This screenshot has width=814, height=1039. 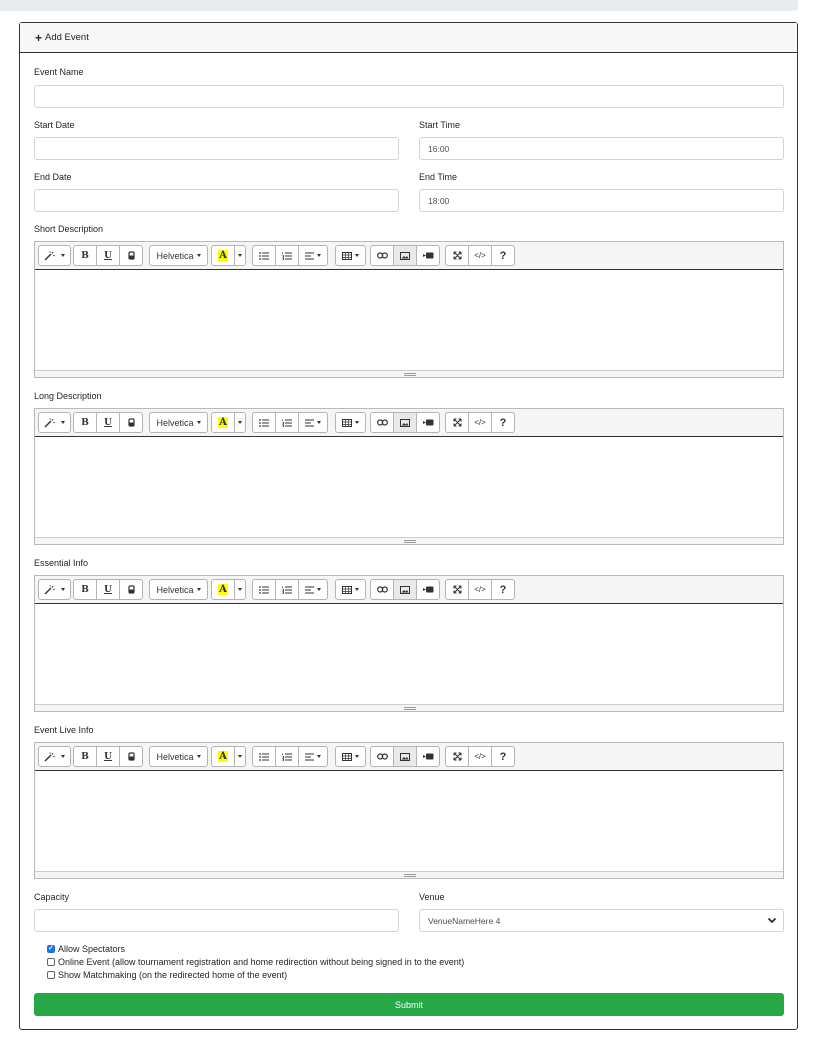 I want to click on editor-toolbar: B U Helvetica A </> ?, so click(x=409, y=590).